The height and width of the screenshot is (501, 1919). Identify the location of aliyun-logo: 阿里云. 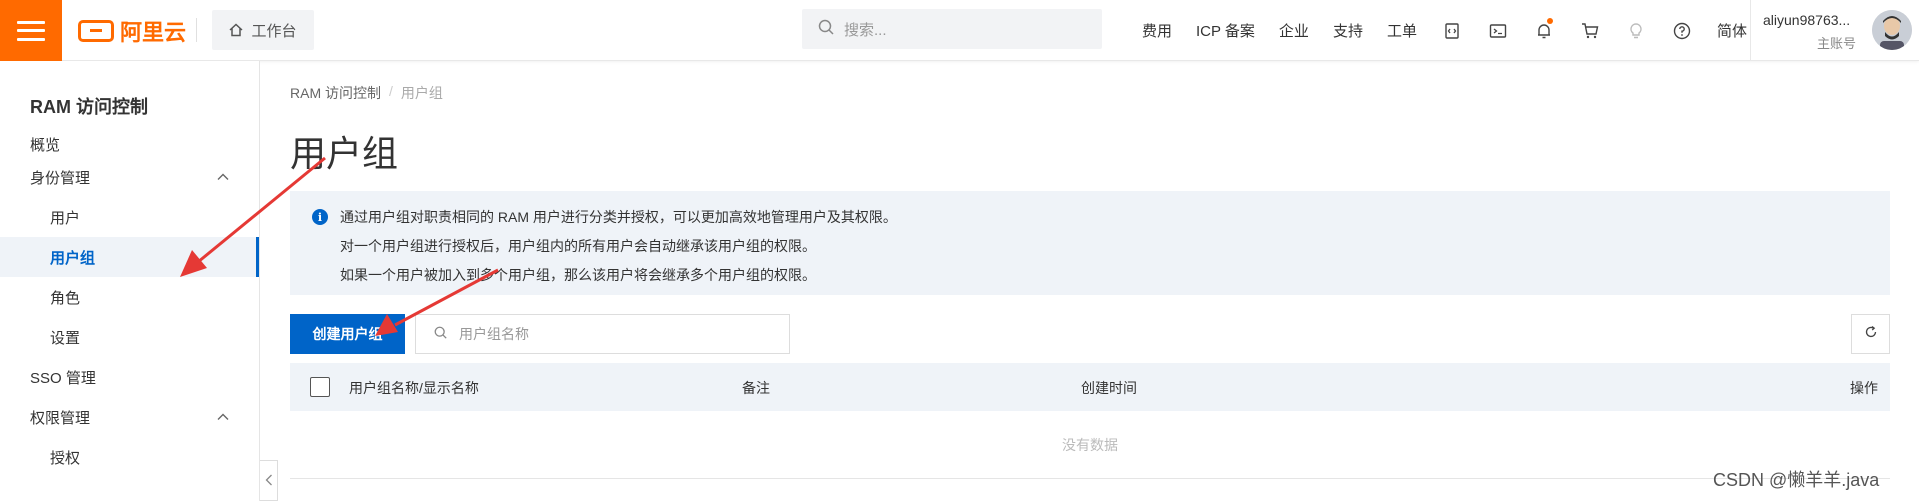
(132, 31).